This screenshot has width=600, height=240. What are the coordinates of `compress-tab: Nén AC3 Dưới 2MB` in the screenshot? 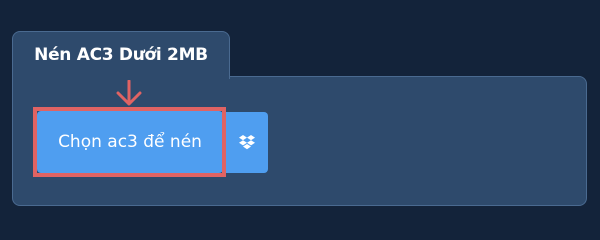 It's located at (121, 55).